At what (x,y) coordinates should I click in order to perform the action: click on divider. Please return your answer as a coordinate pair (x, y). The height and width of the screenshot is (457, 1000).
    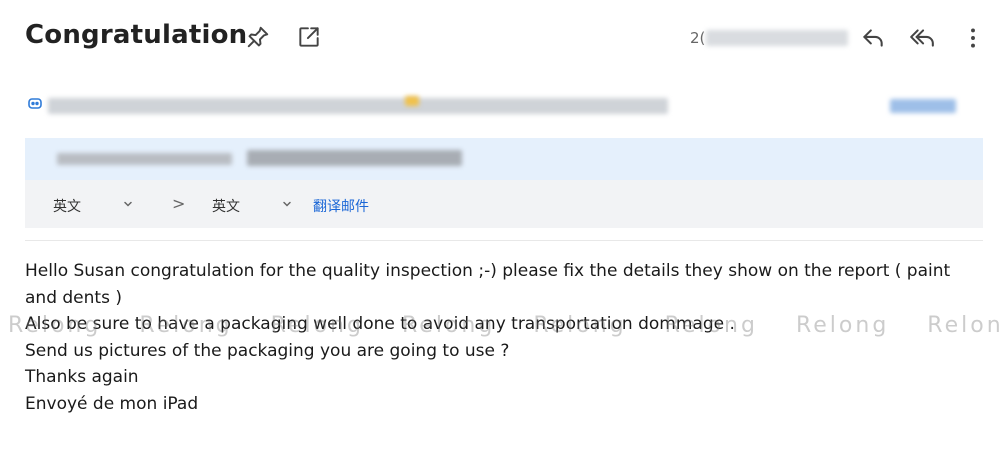
    Looking at the image, I should click on (504, 240).